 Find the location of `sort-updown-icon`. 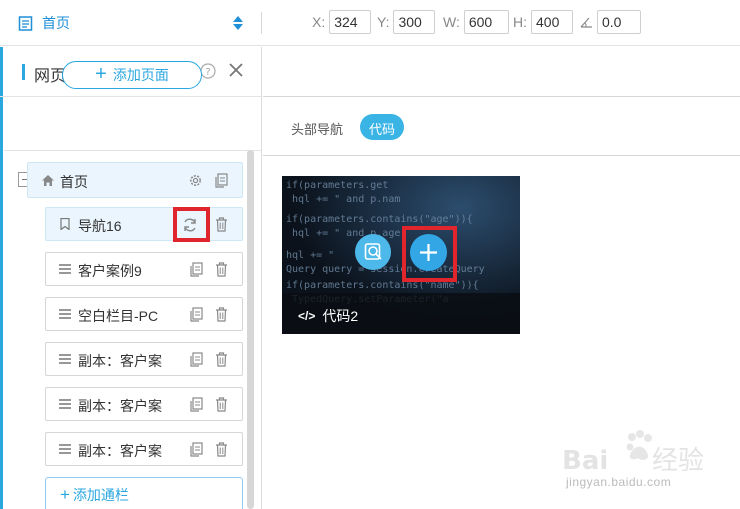

sort-updown-icon is located at coordinates (238, 23).